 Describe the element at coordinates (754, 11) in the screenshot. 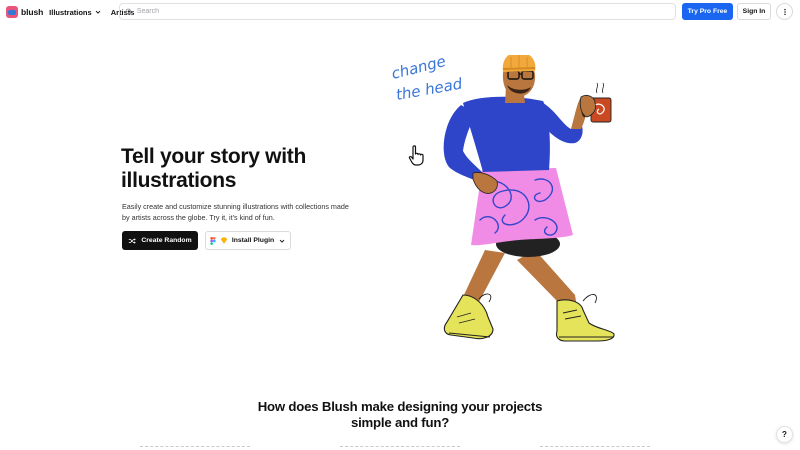

I see `sign-in-button: Sign In` at that location.